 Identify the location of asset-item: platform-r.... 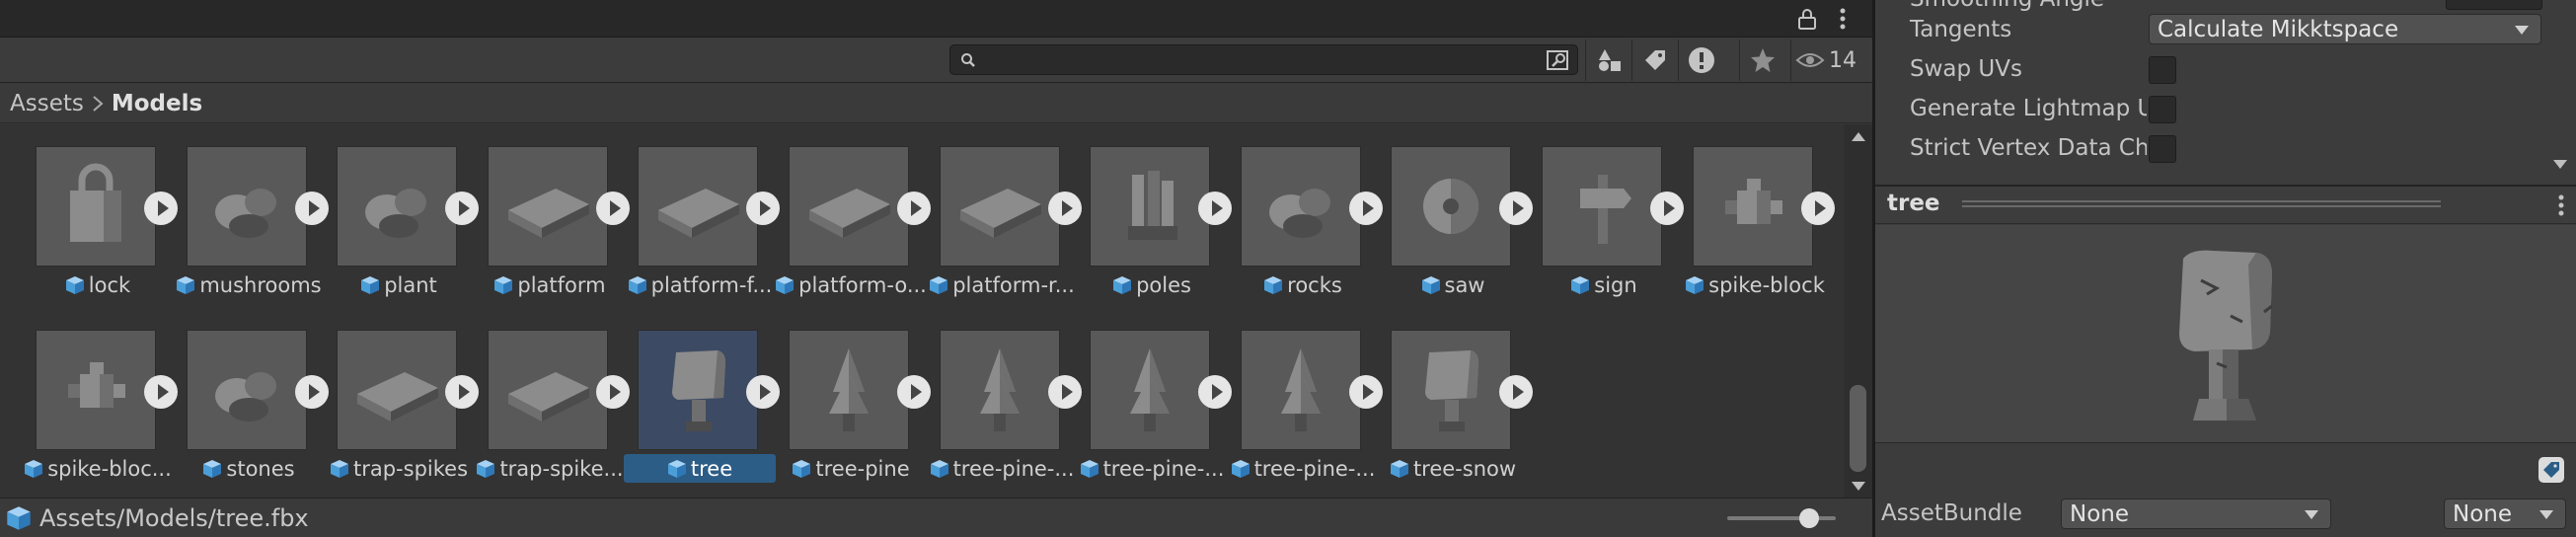
(1005, 230).